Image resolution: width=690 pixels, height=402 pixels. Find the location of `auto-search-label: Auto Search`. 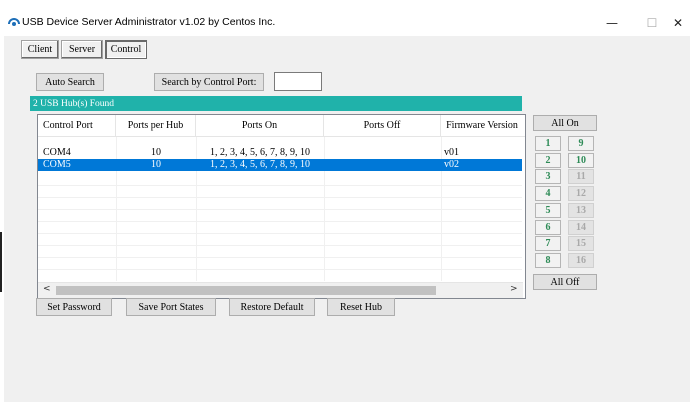

auto-search-label: Auto Search is located at coordinates (70, 82).